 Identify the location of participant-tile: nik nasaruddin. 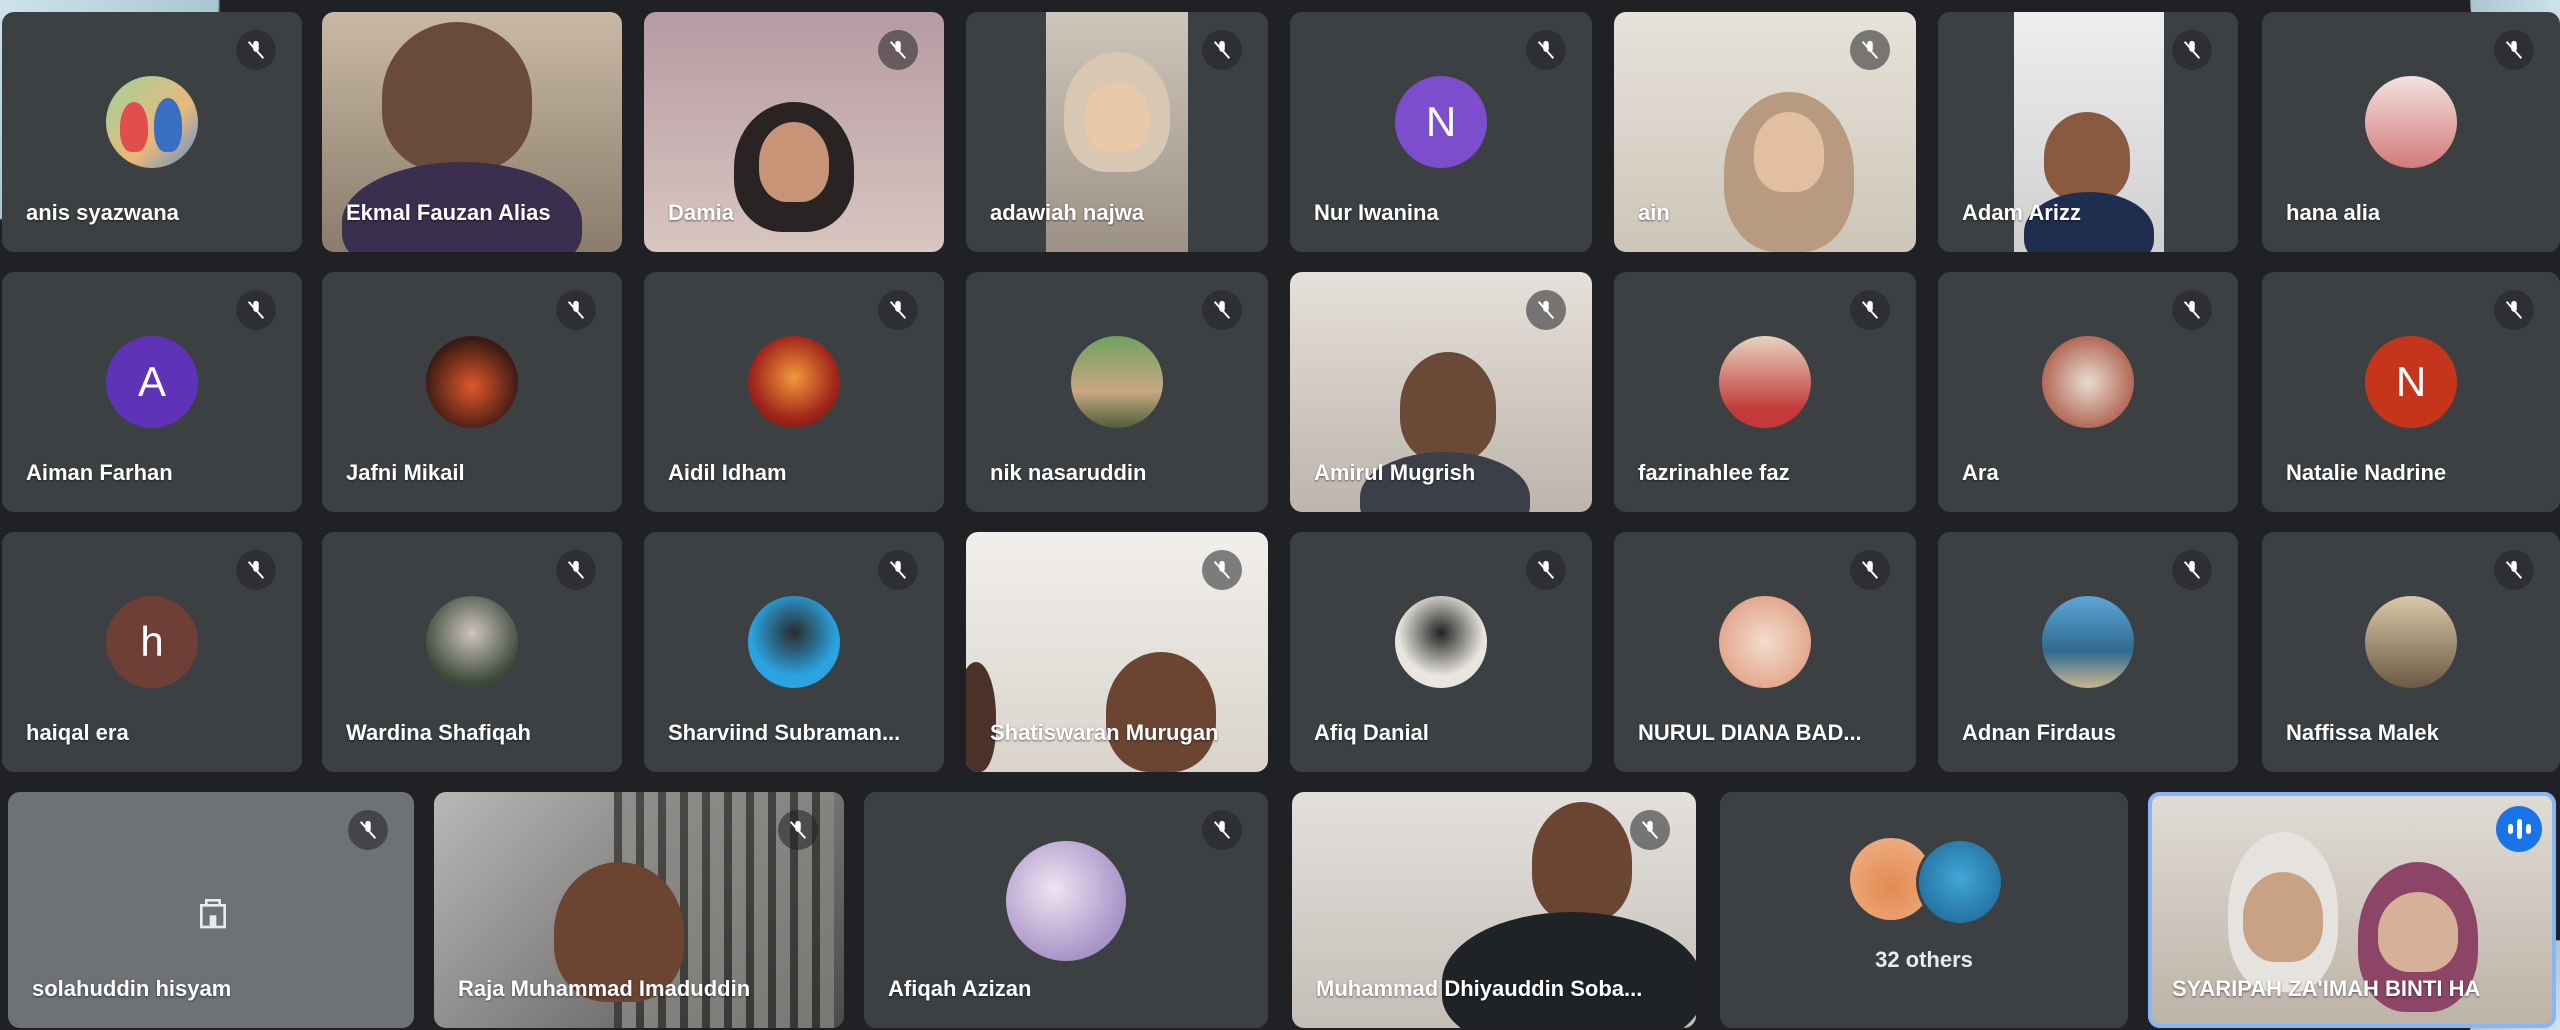
(1117, 392).